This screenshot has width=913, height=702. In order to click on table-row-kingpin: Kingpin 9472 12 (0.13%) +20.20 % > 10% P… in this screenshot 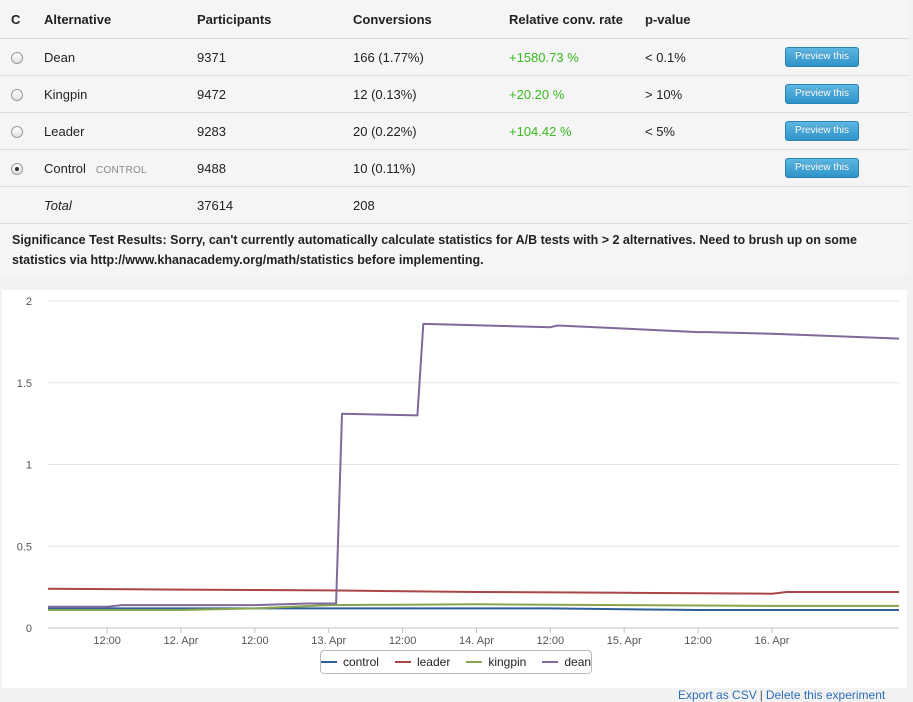, I will do `click(454, 94)`.